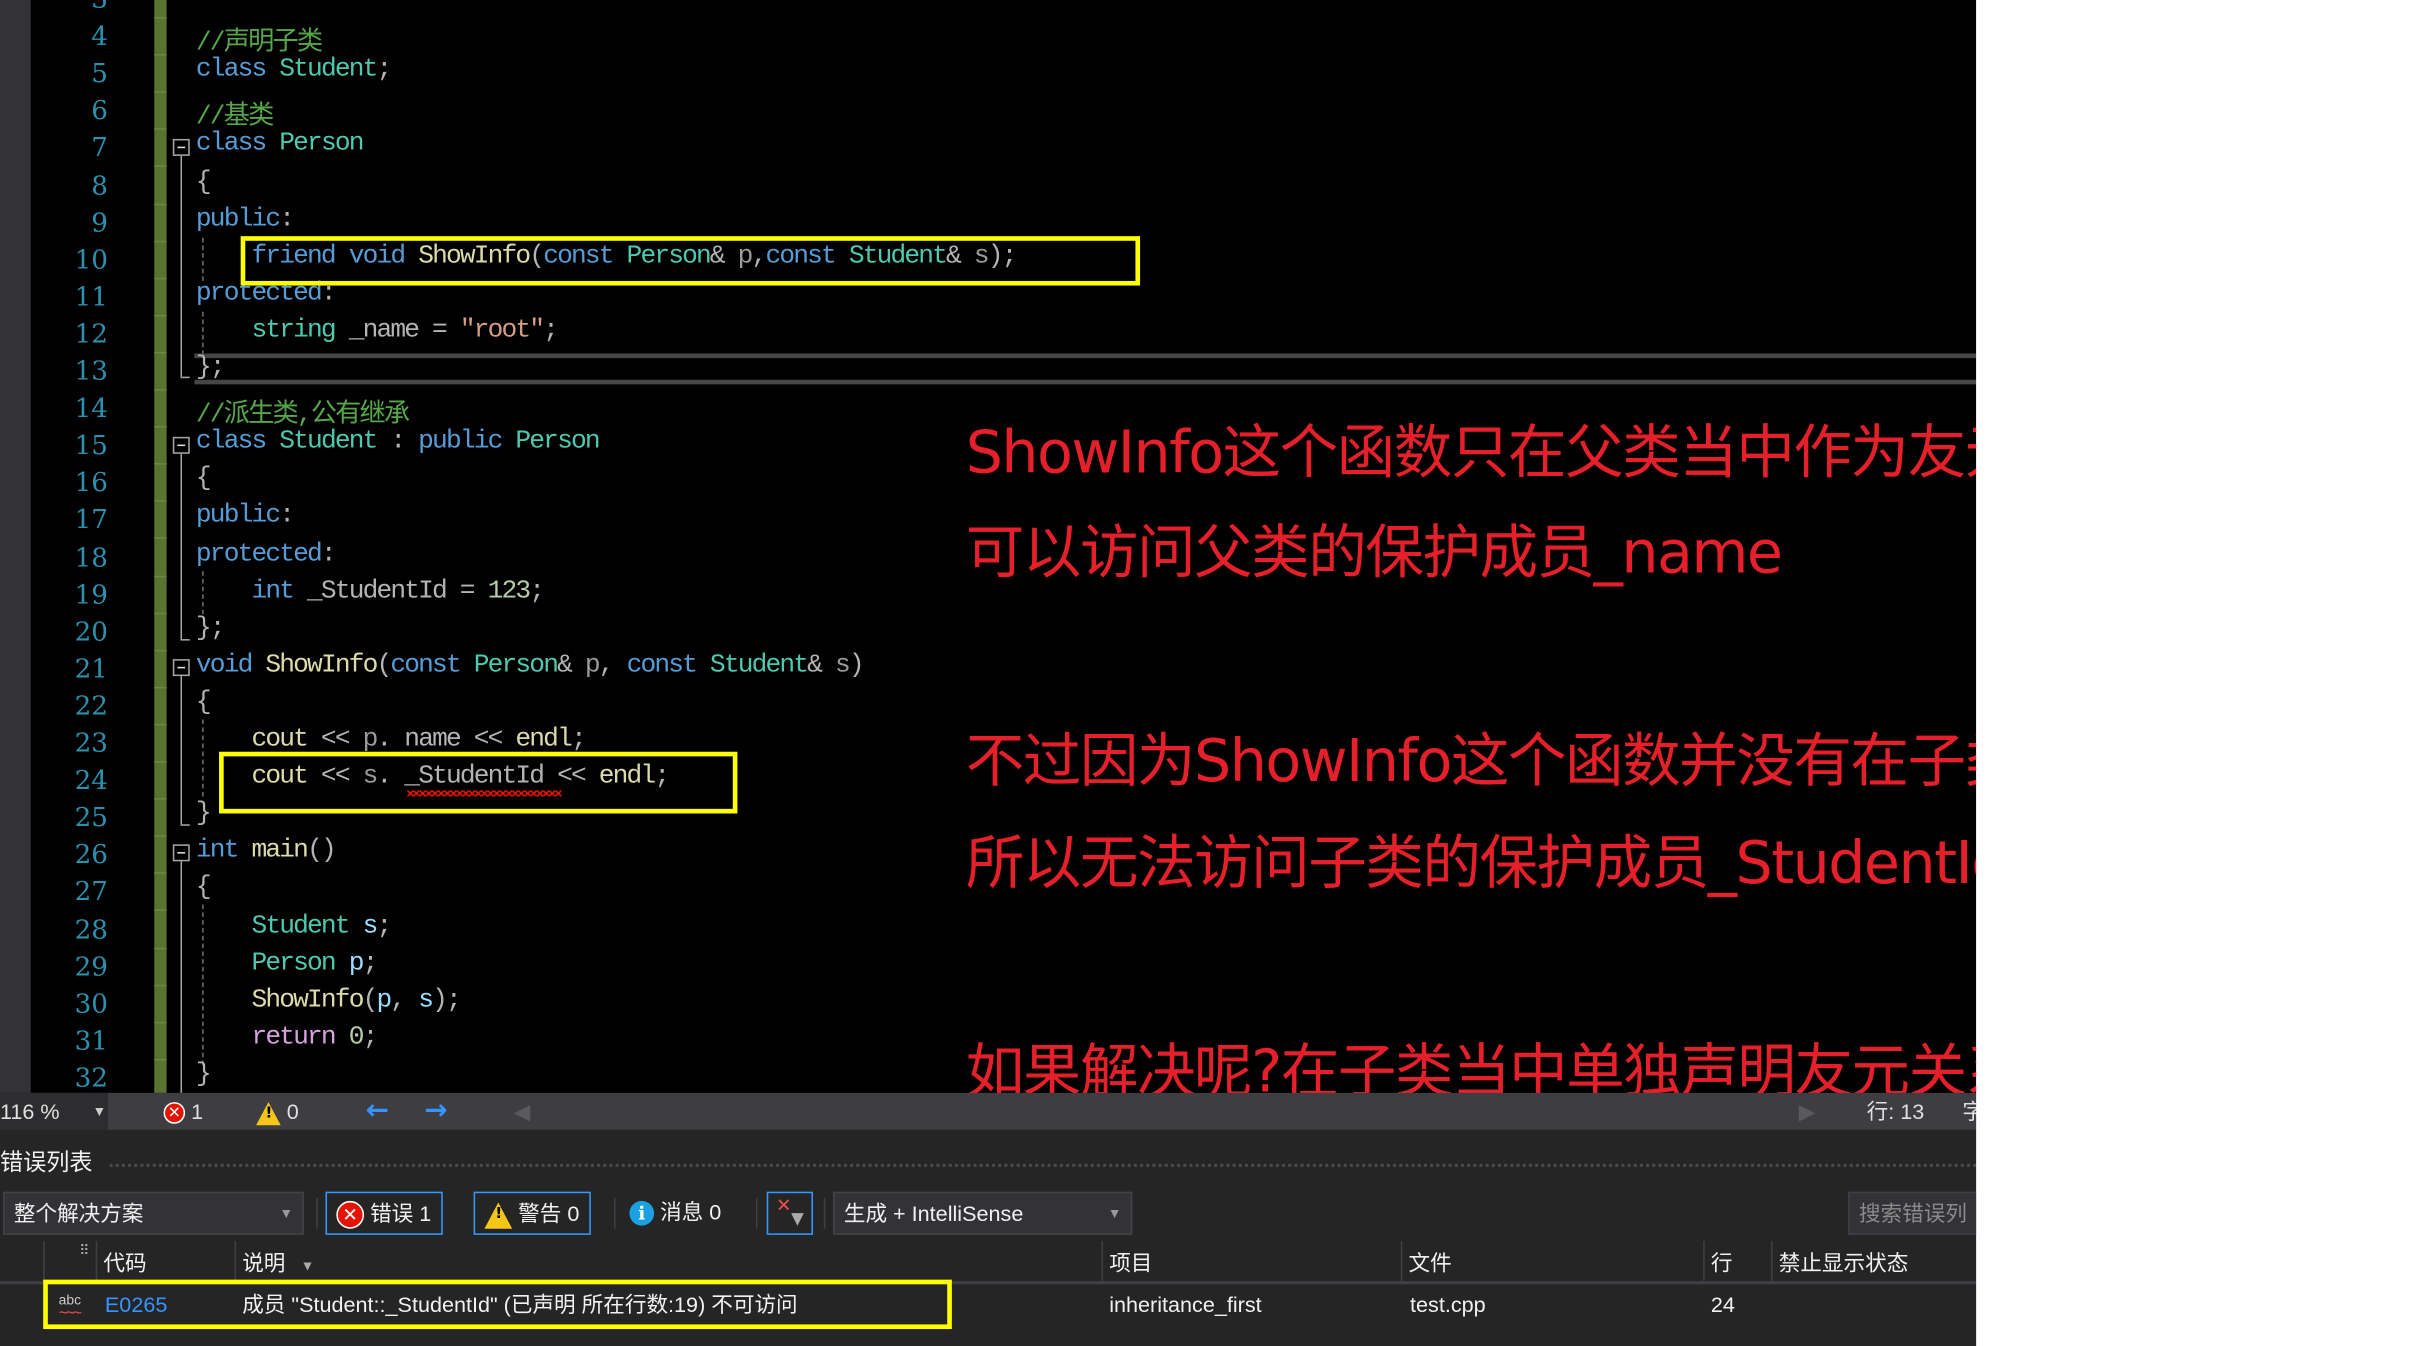 The height and width of the screenshot is (1346, 2419). I want to click on code-token: &, so click(821, 666).